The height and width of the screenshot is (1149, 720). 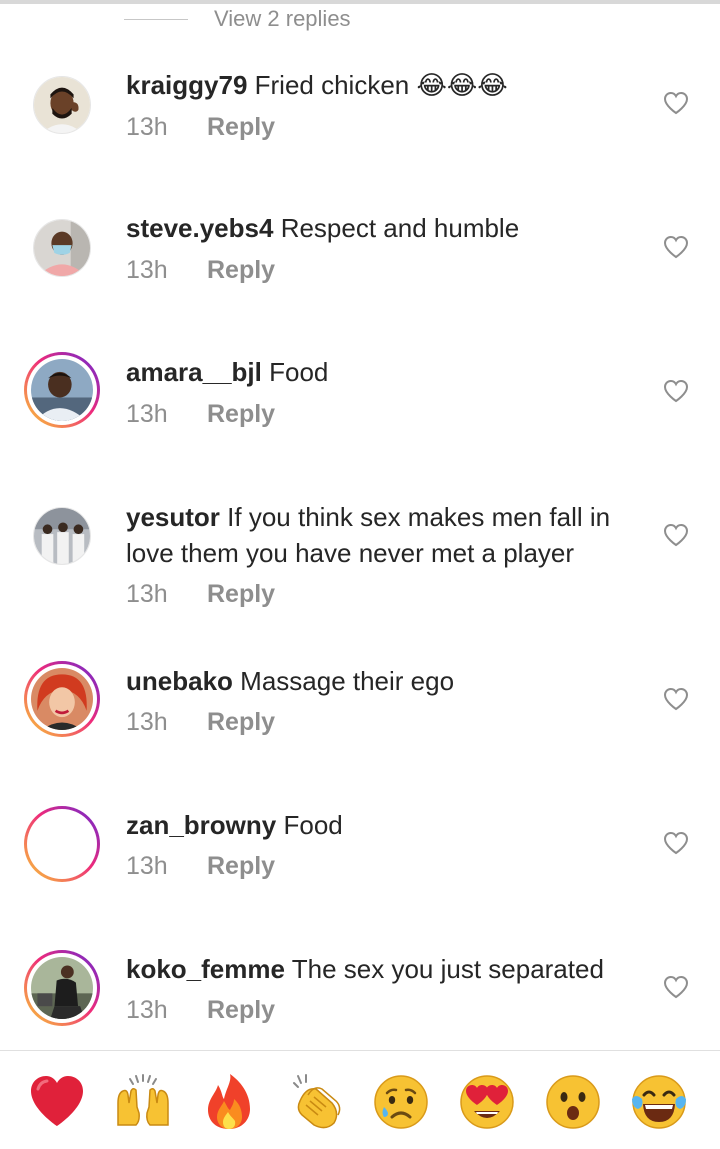 I want to click on comment-username: unebako, so click(x=179, y=681).